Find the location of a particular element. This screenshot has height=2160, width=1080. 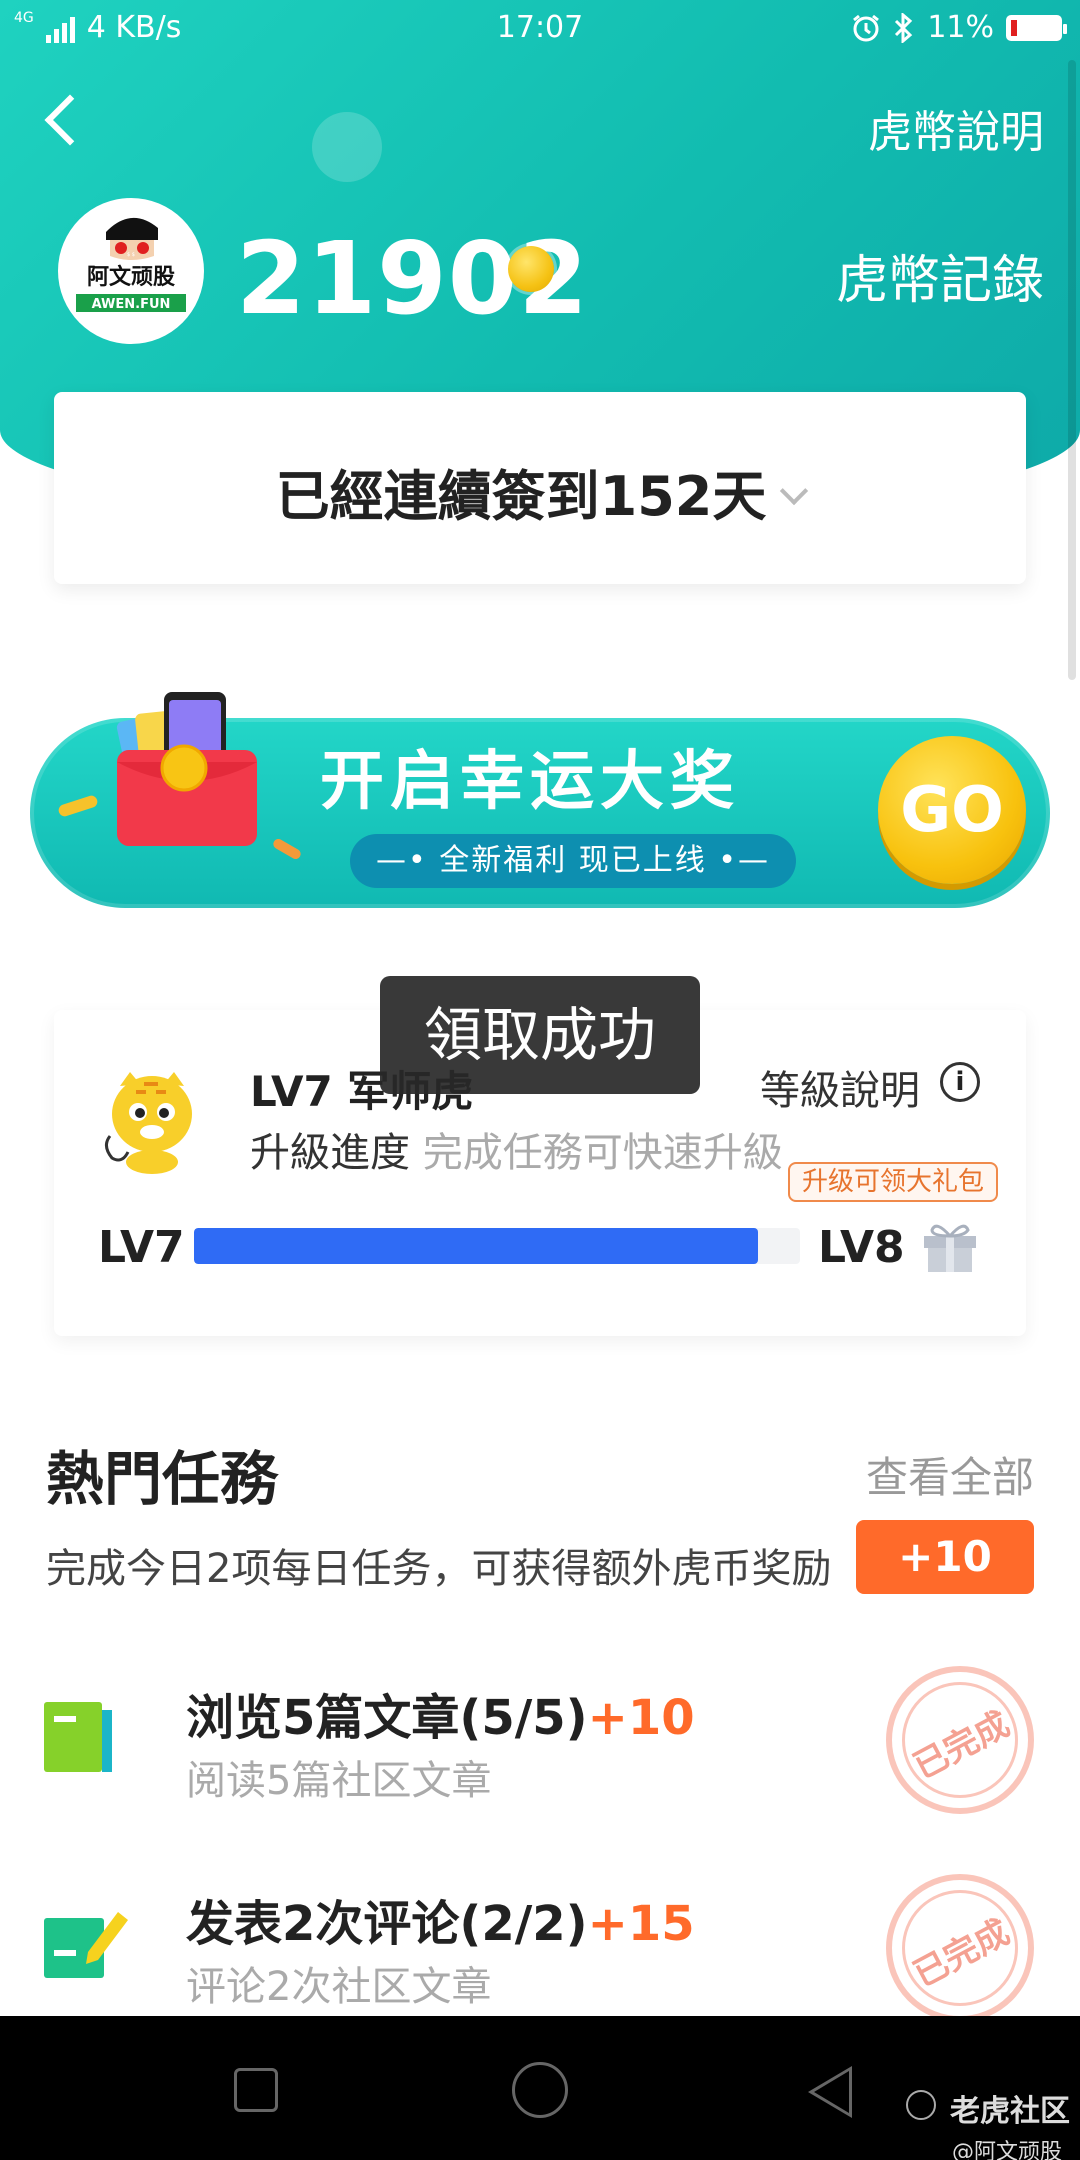

level-progress-label: 升級進度 完成任務可快速升級 is located at coordinates (516, 1149).